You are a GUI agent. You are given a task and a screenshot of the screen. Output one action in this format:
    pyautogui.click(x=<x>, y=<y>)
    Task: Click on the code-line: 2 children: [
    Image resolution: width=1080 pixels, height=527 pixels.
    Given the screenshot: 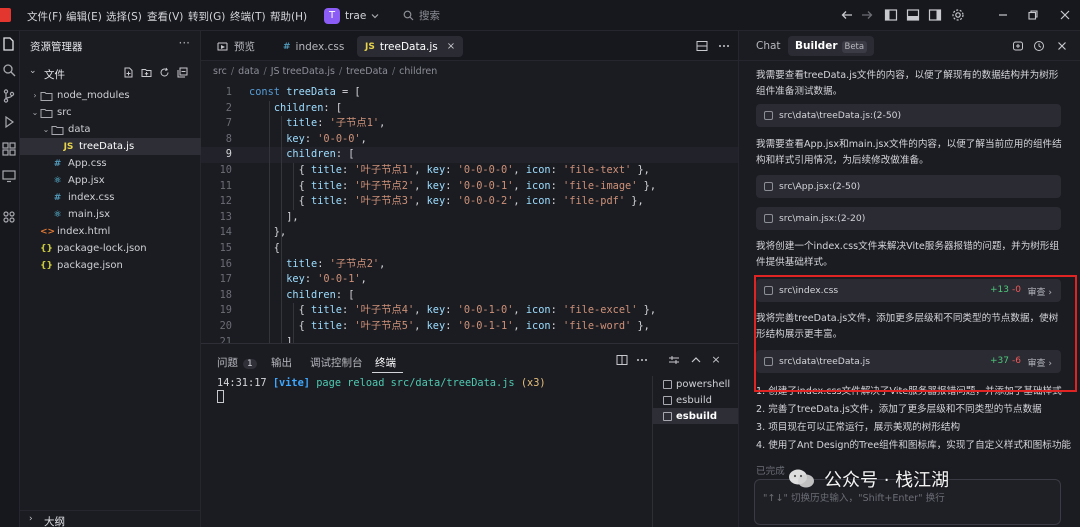 What is the action you would take?
    pyautogui.click(x=469, y=109)
    